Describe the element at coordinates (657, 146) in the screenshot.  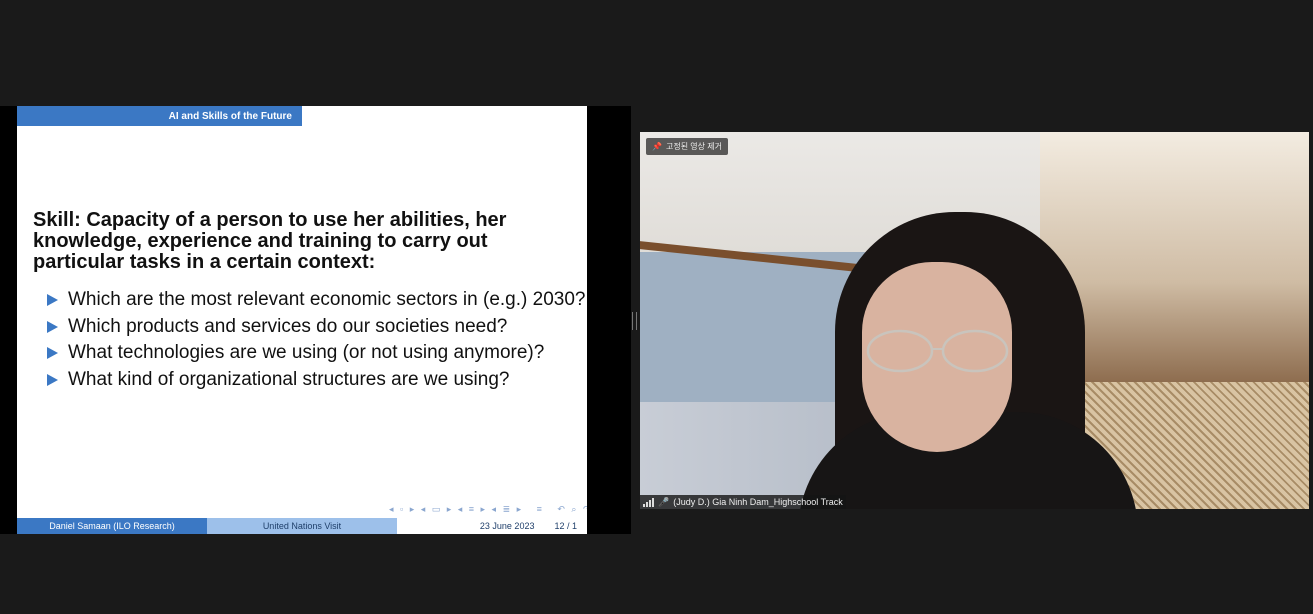
I see `pin-icon: 📌` at that location.